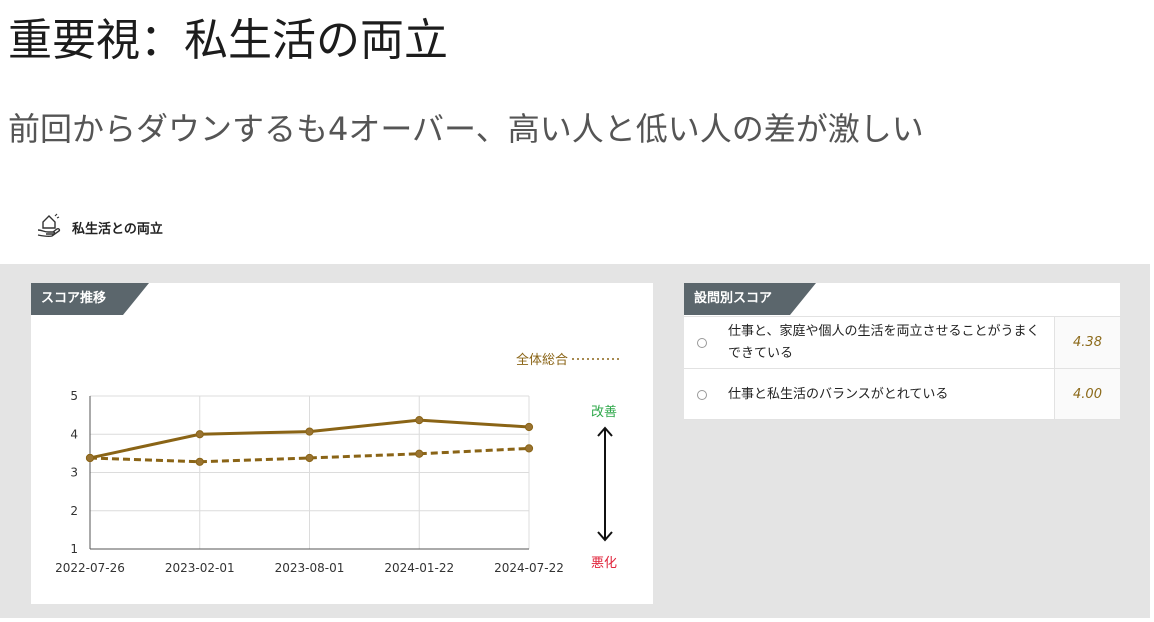  What do you see at coordinates (117, 229) in the screenshot?
I see `section-label: 私生活との両立` at bounding box center [117, 229].